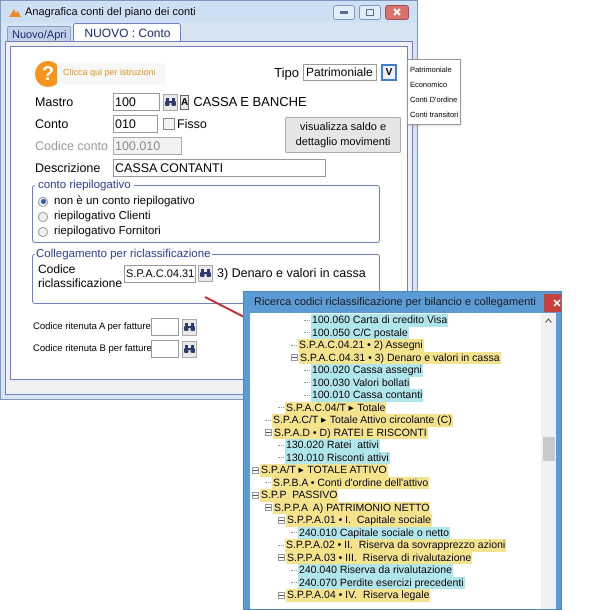  What do you see at coordinates (124, 202) in the screenshot?
I see `radio-label: non è un conto riepilogativo` at bounding box center [124, 202].